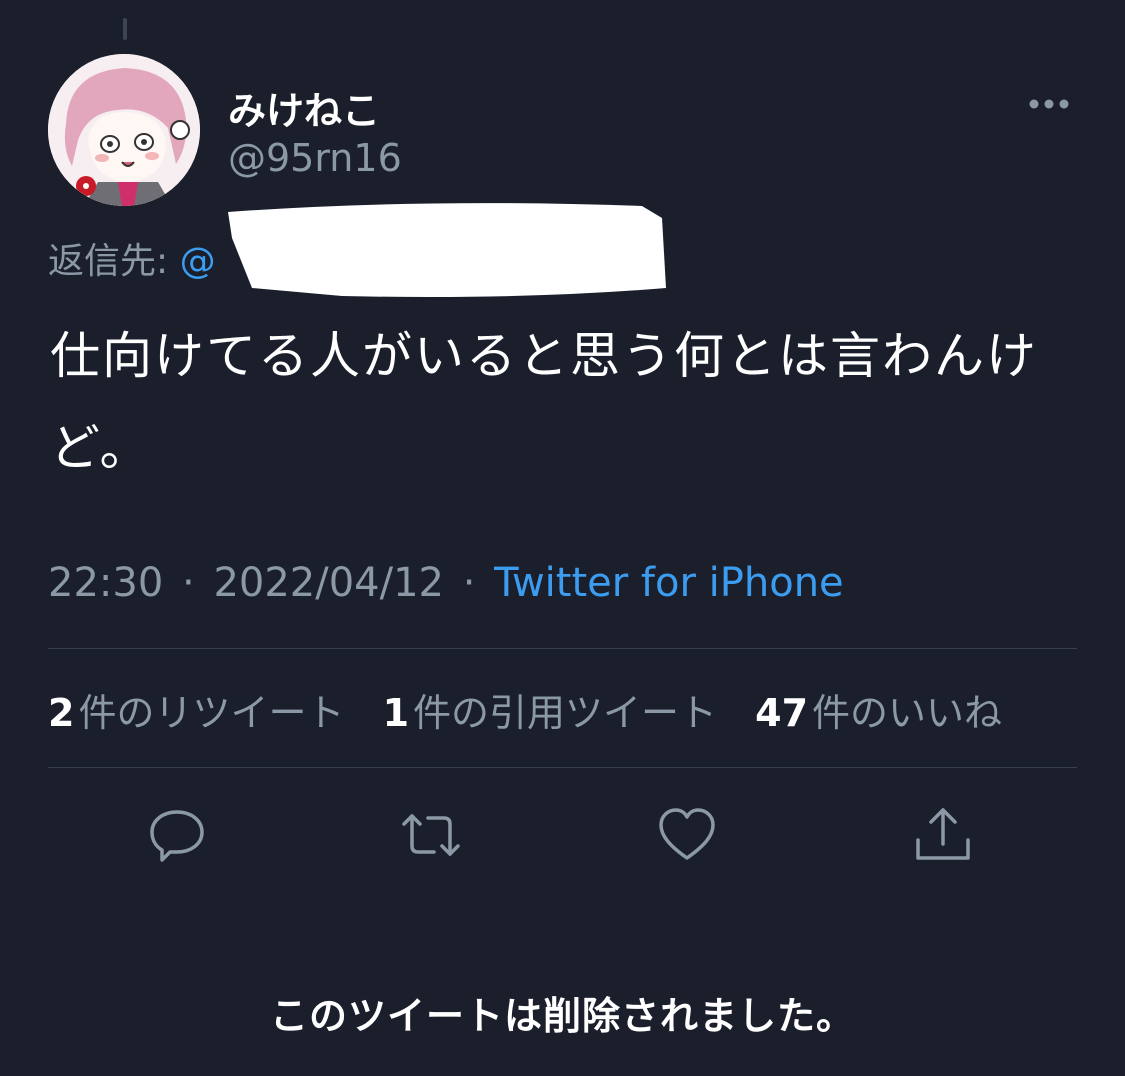 The width and height of the screenshot is (1125, 1076). I want to click on likes-count: 47, so click(782, 713).